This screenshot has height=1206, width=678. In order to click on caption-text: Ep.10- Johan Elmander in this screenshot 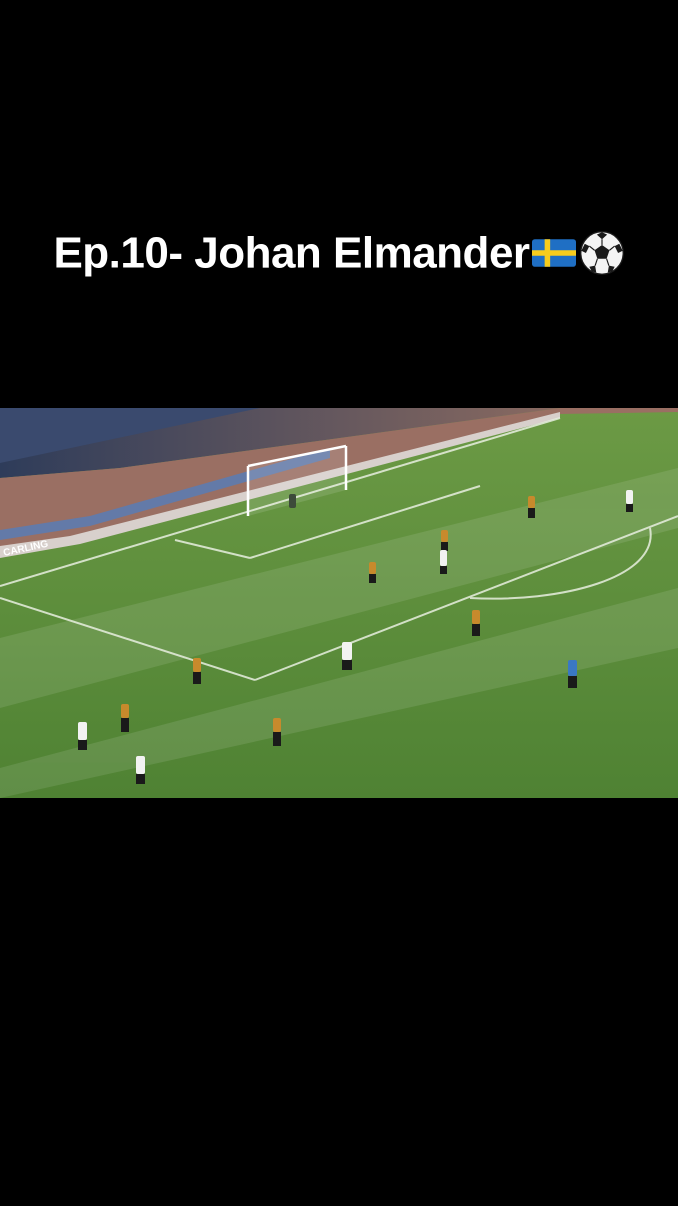, I will do `click(291, 253)`.